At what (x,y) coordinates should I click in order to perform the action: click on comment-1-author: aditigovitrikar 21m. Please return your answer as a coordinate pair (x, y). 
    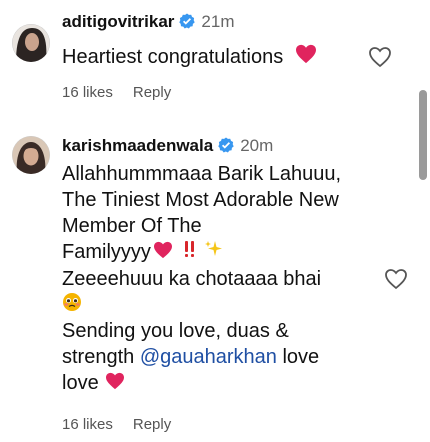
    Looking at the image, I should click on (148, 23).